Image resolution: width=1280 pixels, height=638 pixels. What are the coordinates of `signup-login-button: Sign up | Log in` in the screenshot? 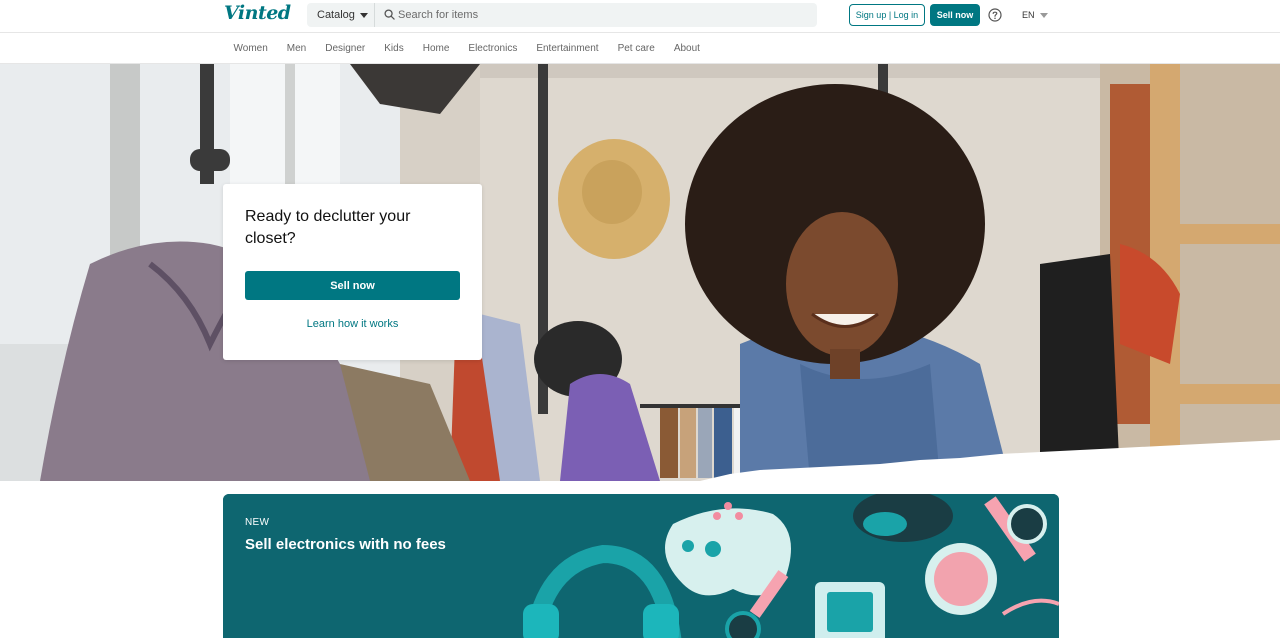 It's located at (887, 15).